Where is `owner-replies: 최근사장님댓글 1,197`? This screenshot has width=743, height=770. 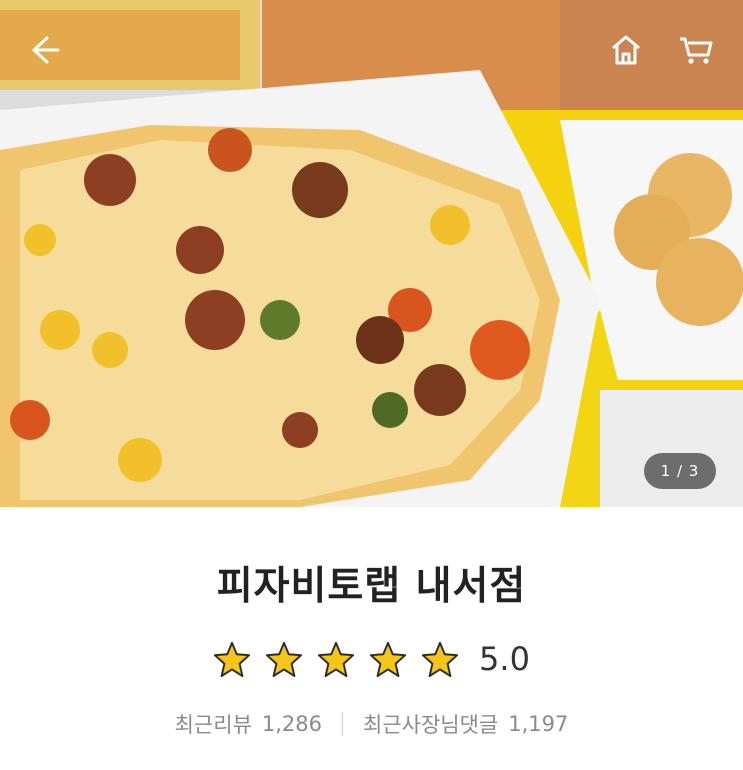
owner-replies: 최근사장님댓글 1,197 is located at coordinates (465, 724).